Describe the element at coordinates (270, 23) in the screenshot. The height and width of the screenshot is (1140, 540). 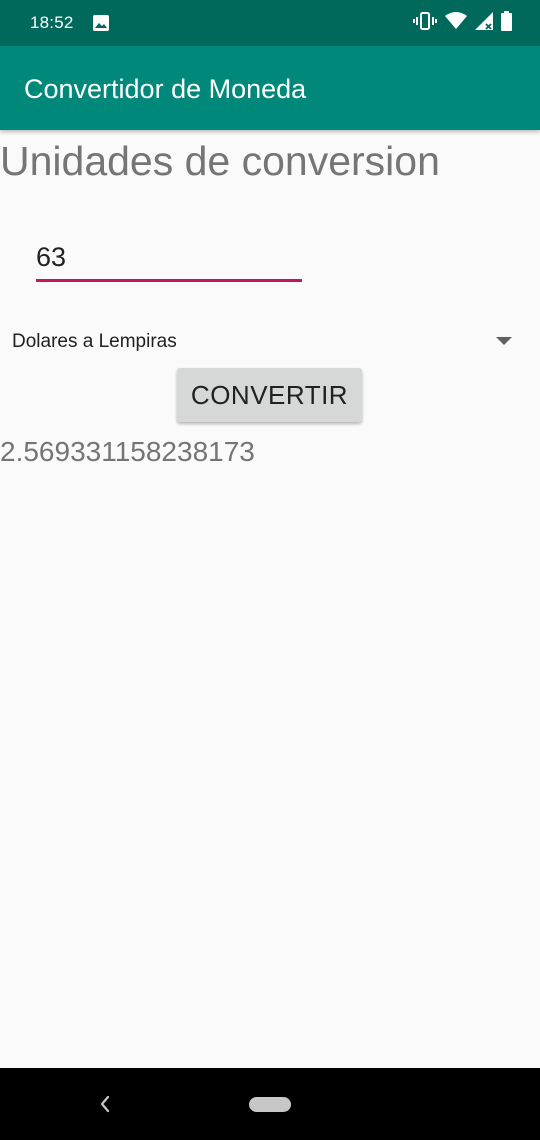
I see `status-bar: 18:52` at that location.